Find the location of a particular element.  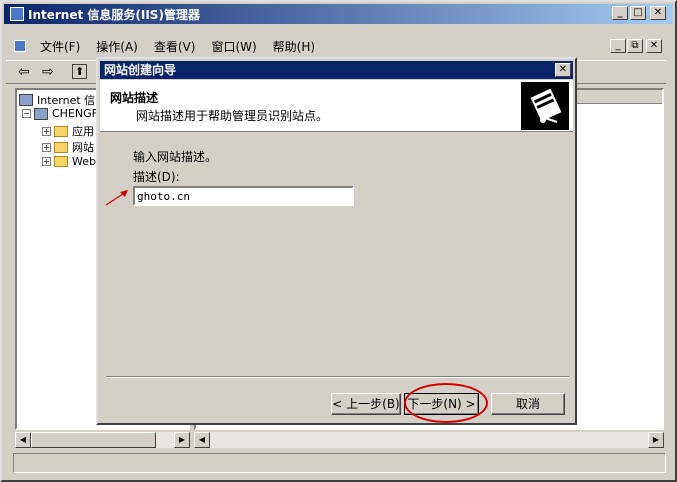

menu-bar: 文件(F) 操作(A) 查看(V) 窗口(W) 帮助(H) is located at coordinates (164, 46).